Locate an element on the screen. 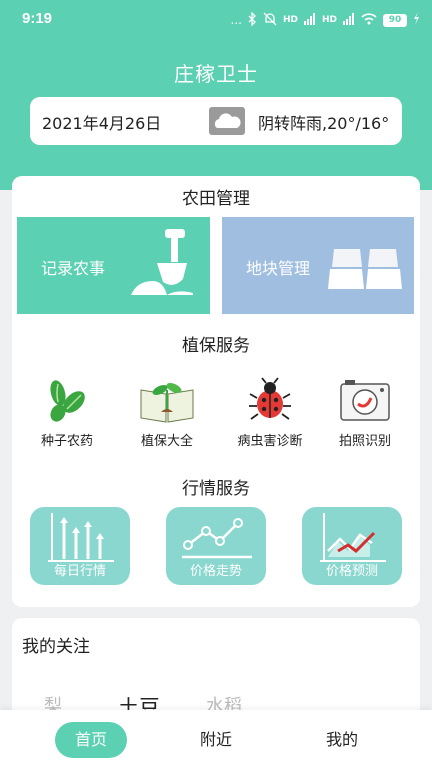 The height and width of the screenshot is (768, 432). market-service-title: 行情服务 is located at coordinates (216, 489).